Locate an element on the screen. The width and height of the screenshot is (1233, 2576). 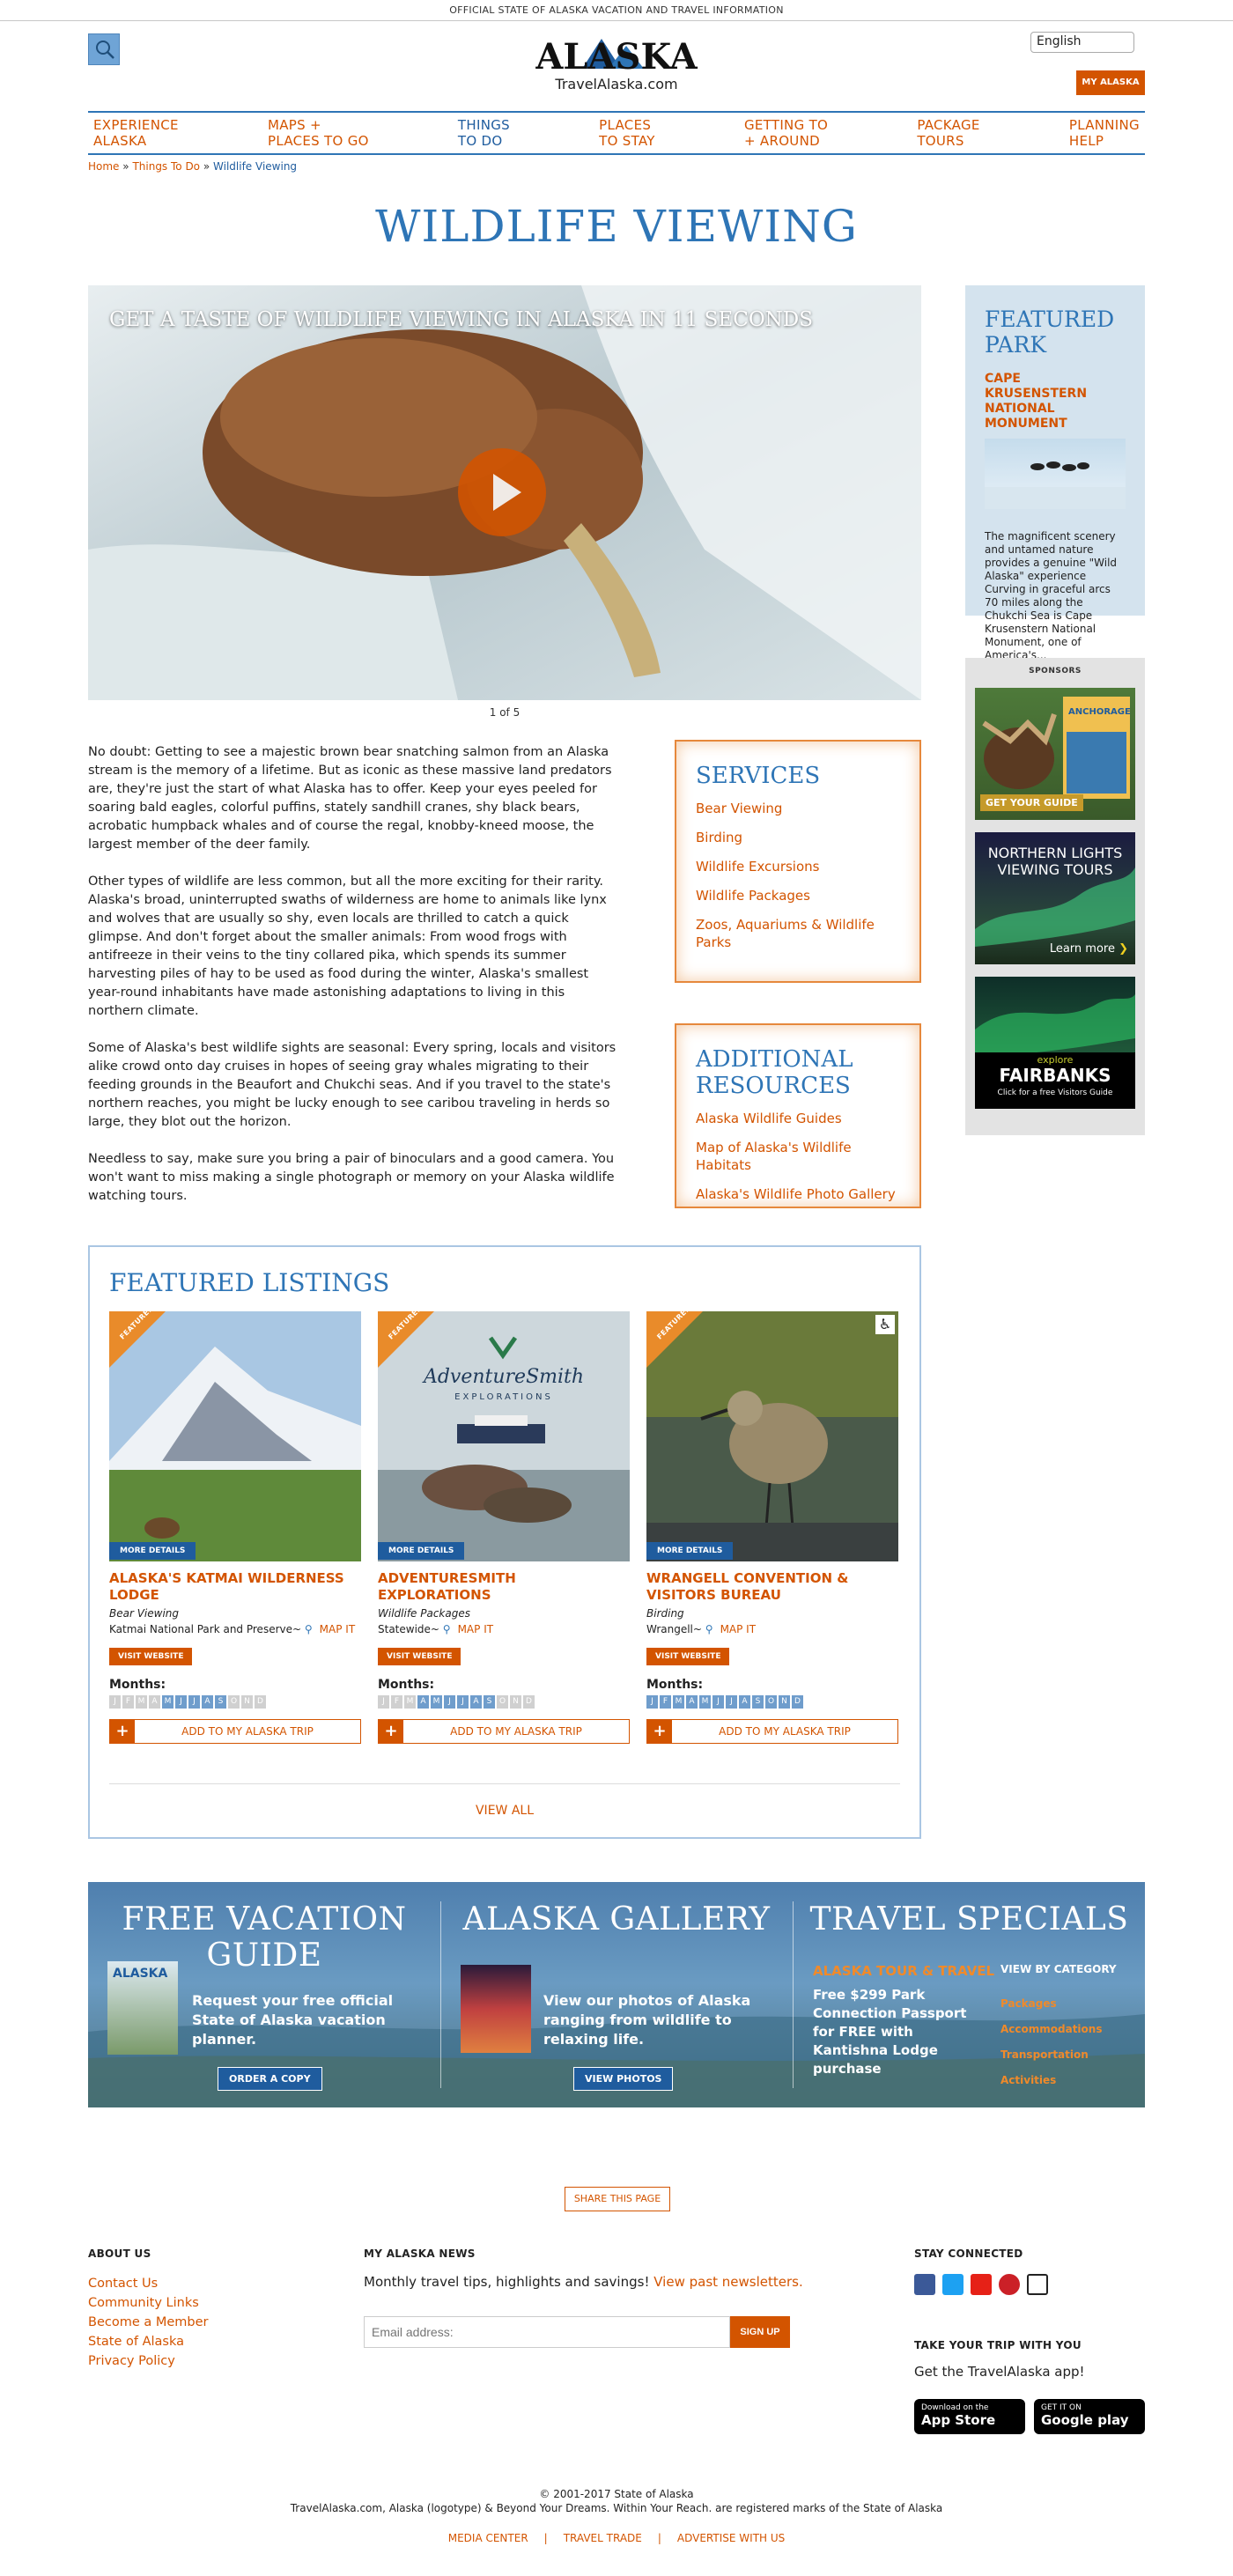
arrow-right-icon: ❯ is located at coordinates (1123, 949).